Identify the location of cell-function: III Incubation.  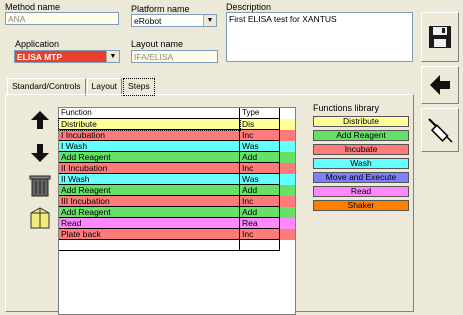
(149, 201).